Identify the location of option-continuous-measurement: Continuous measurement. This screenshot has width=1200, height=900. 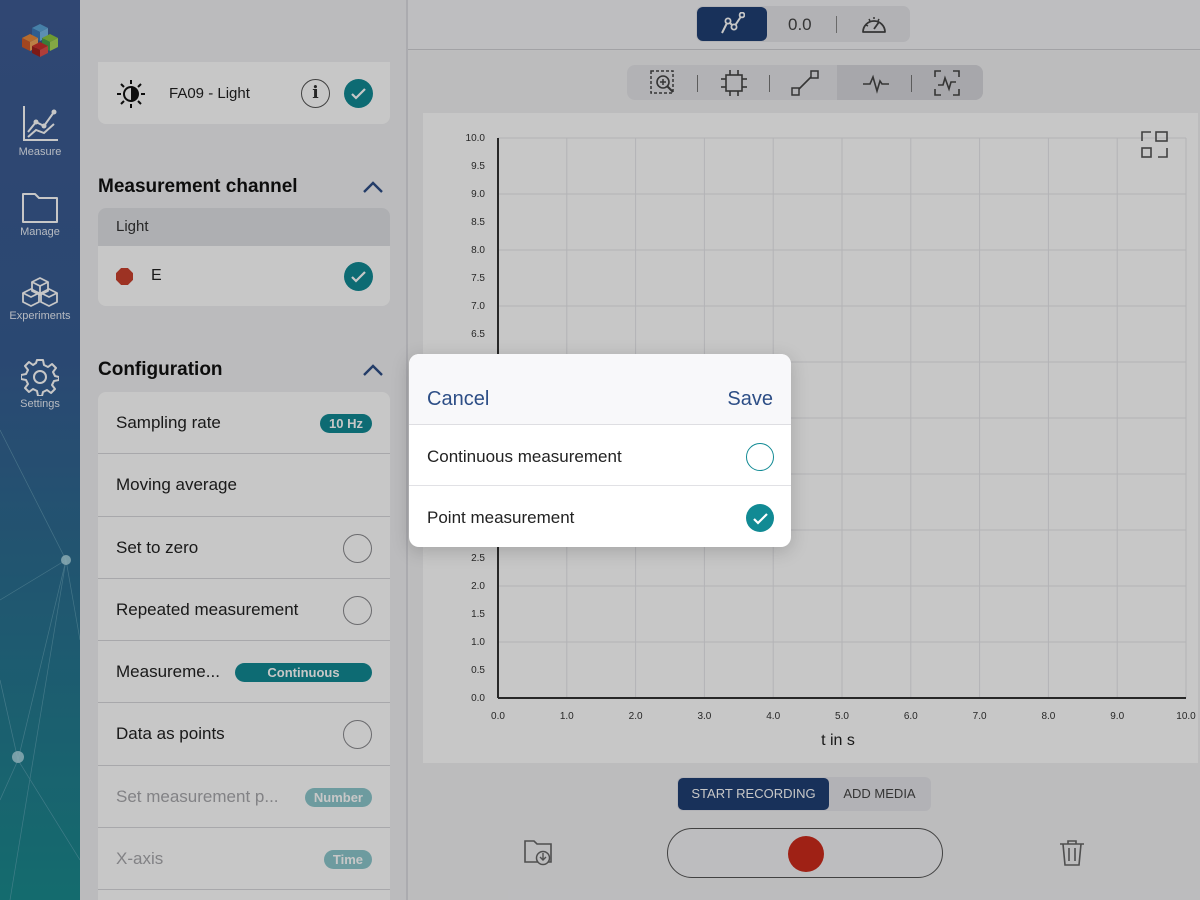
(600, 455).